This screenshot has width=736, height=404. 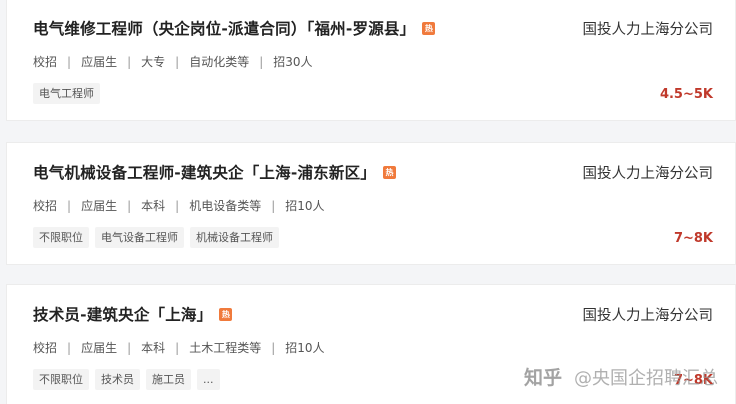 What do you see at coordinates (122, 314) in the screenshot?
I see `job-title: 技术员-建筑央企「上海」` at bounding box center [122, 314].